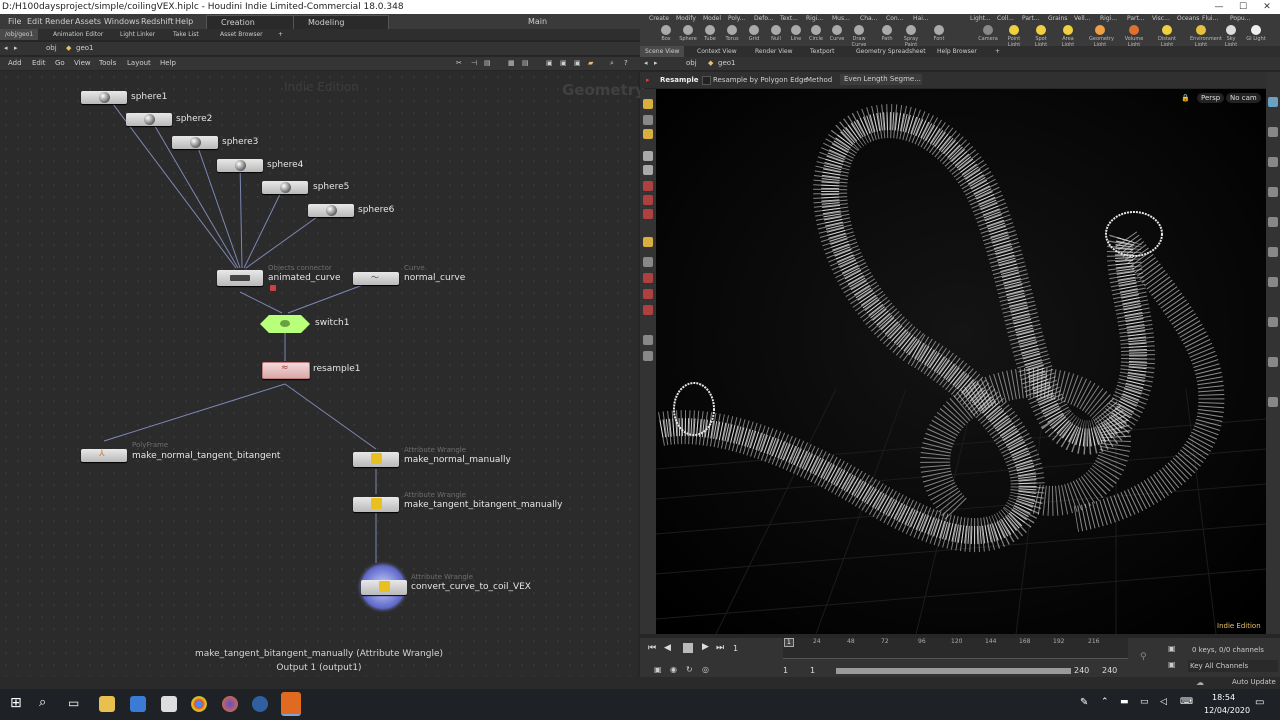 The width and height of the screenshot is (1280, 720). Describe the element at coordinates (195, 142) in the screenshot. I see `node-sphere3` at that location.